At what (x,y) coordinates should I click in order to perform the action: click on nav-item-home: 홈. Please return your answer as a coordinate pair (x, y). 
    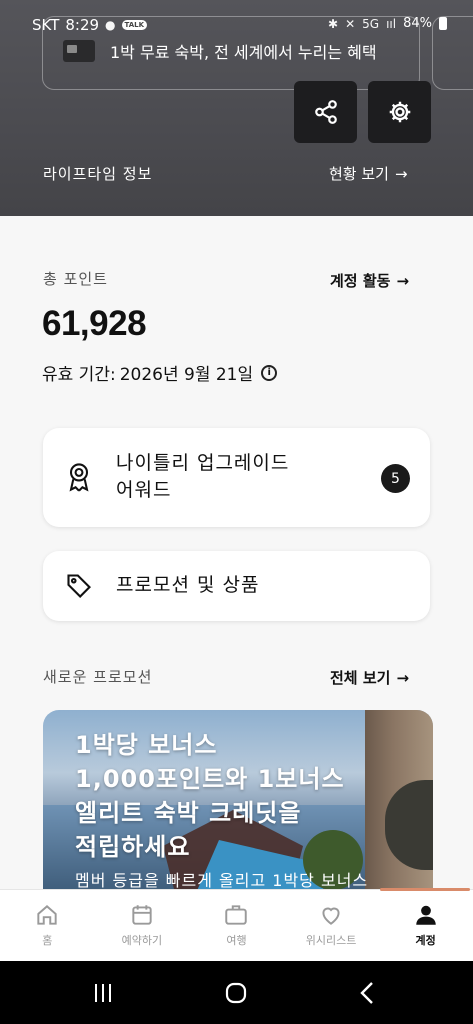
    Looking at the image, I should click on (47, 925).